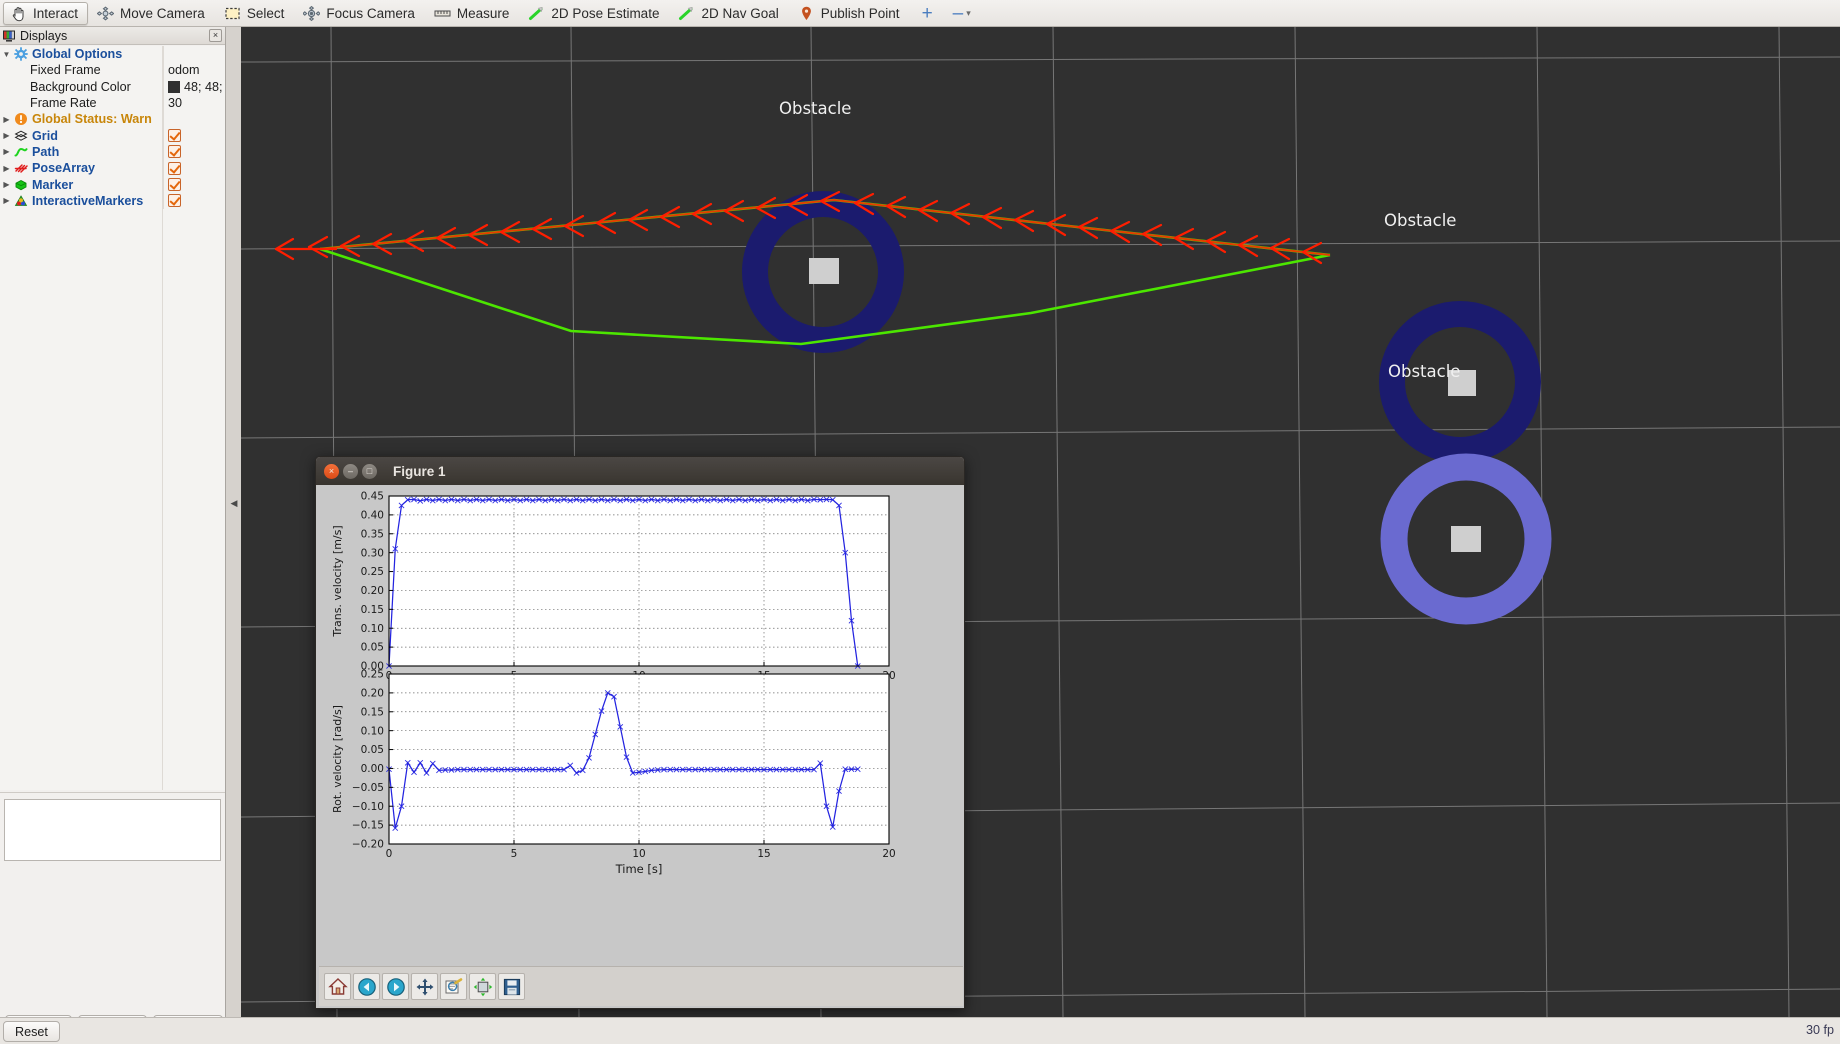  Describe the element at coordinates (194, 70) in the screenshot. I see `fixed-frame-value: odom` at that location.